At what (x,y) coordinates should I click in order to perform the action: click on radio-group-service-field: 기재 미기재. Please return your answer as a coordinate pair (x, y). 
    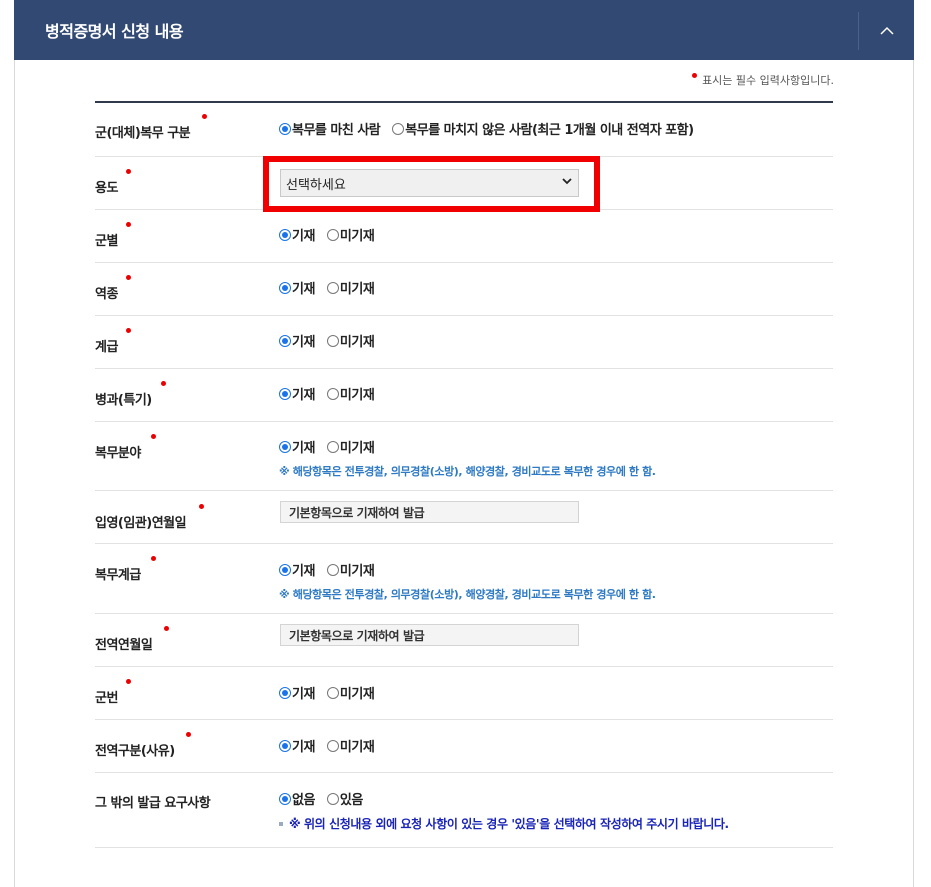
    Looking at the image, I should click on (332, 446).